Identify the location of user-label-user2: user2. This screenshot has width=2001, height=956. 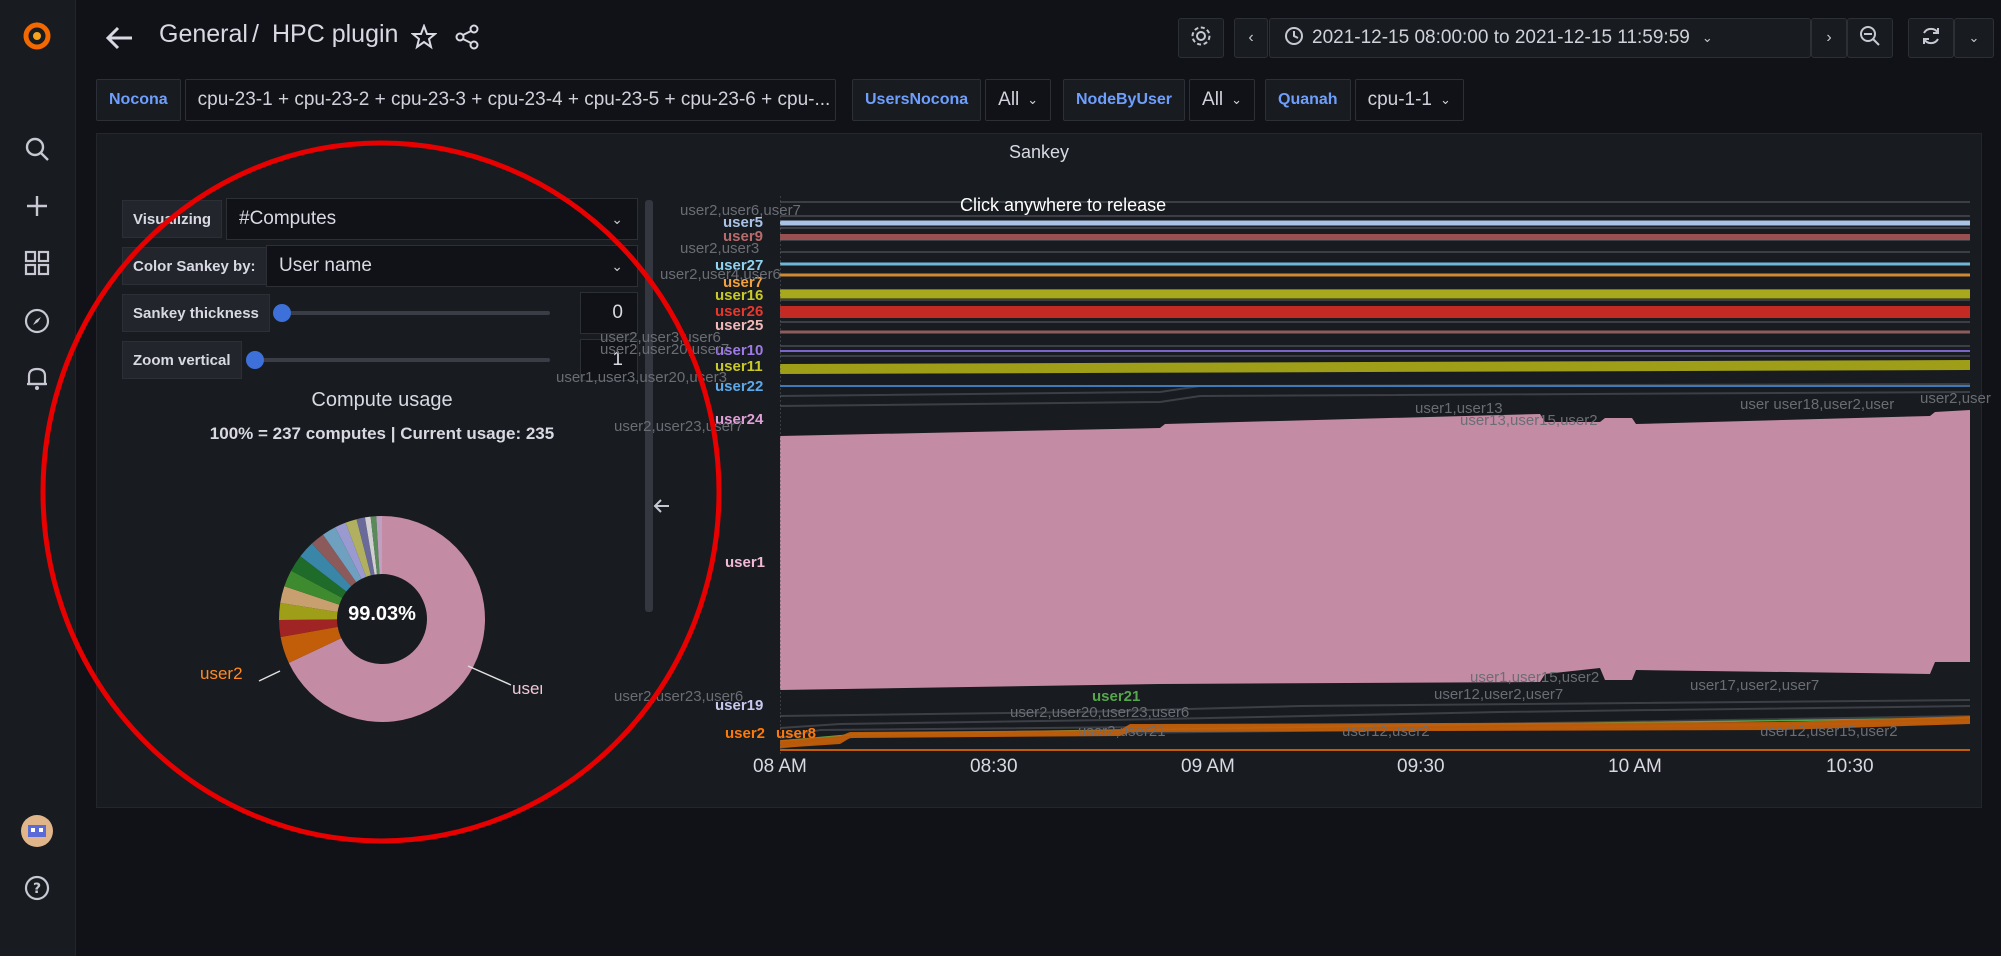
(745, 733).